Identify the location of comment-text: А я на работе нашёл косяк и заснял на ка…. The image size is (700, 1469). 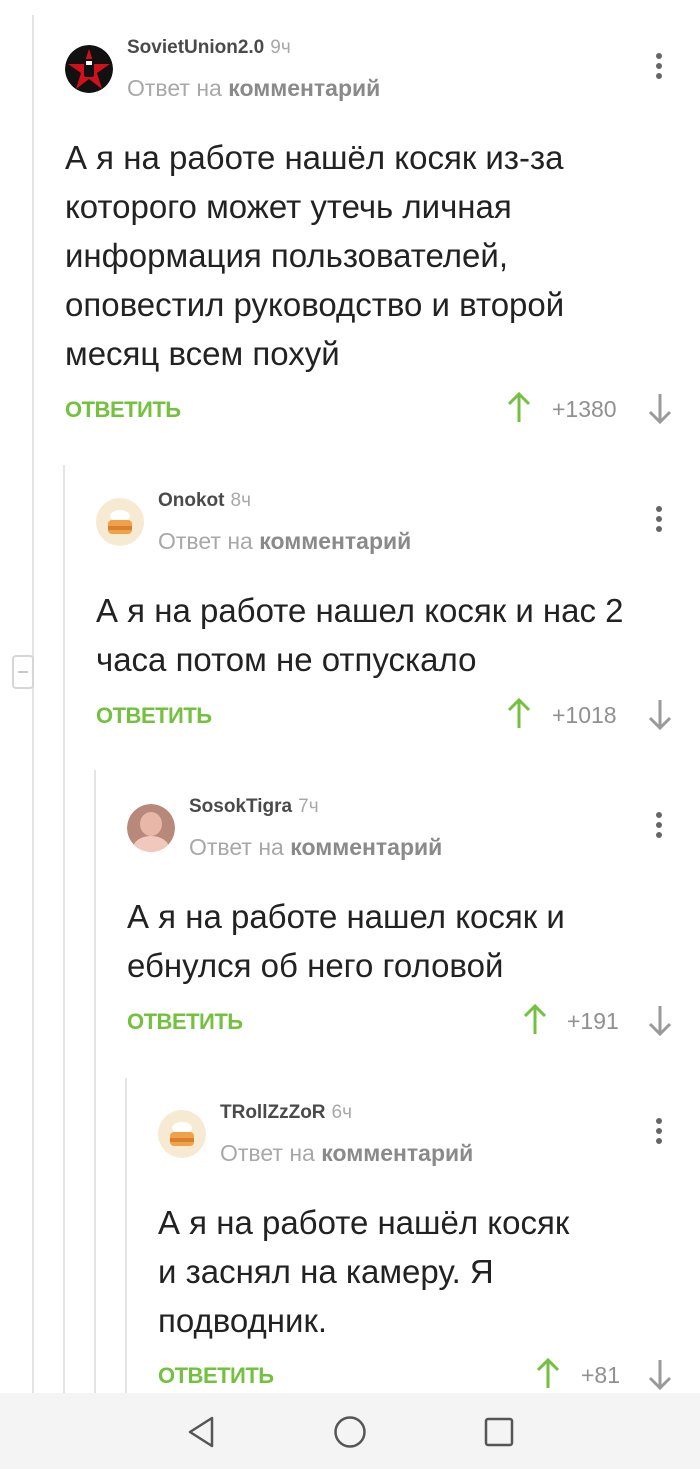
(363, 1271).